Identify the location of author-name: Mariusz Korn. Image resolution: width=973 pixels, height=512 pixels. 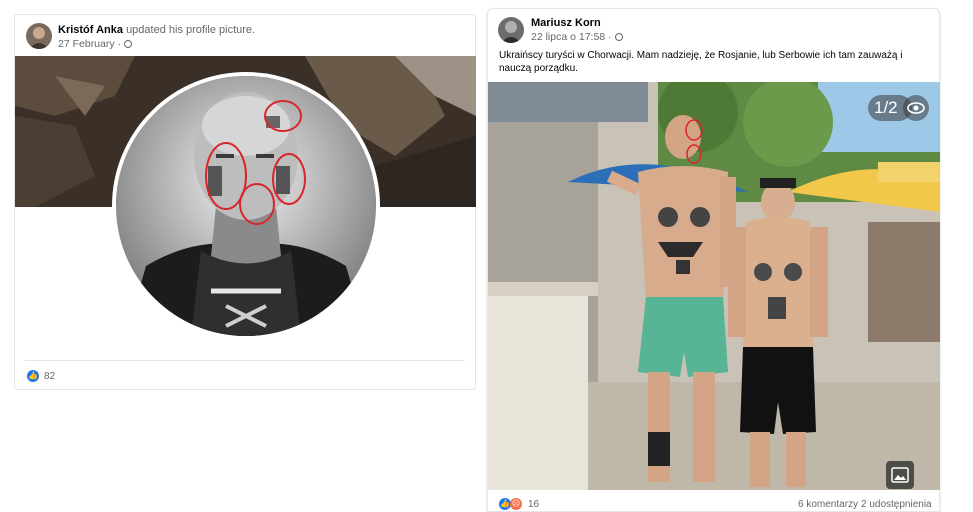
(566, 23).